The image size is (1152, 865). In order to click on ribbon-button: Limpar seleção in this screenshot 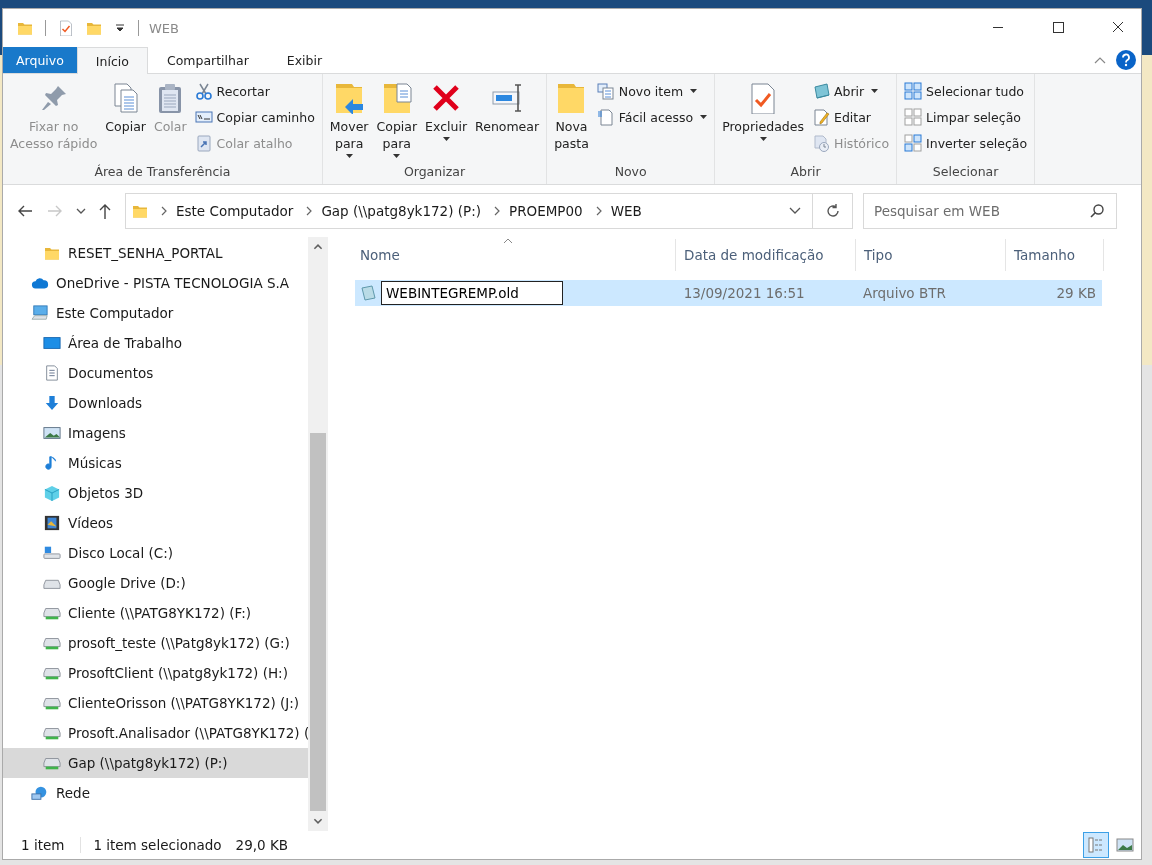, I will do `click(966, 117)`.